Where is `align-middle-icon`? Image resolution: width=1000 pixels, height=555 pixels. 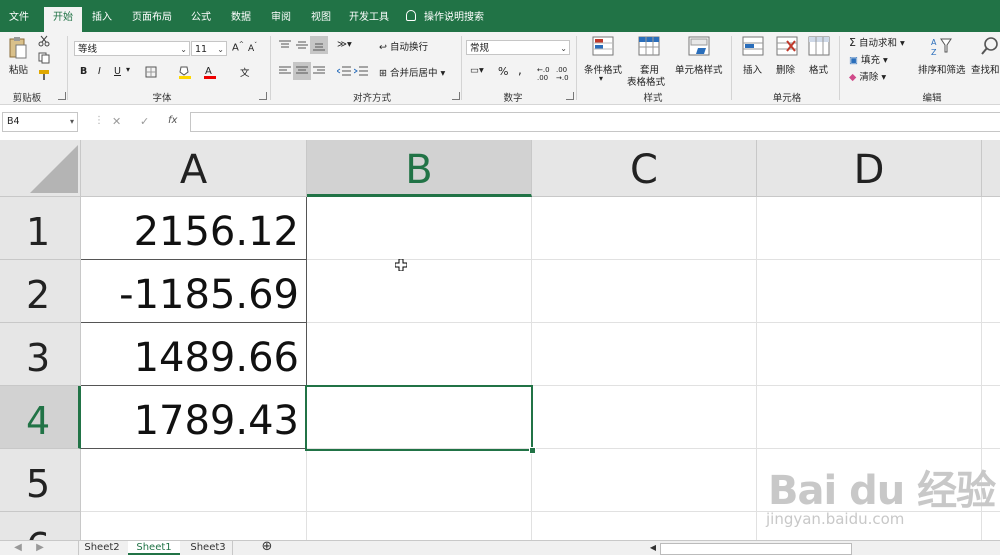 align-middle-icon is located at coordinates (302, 46).